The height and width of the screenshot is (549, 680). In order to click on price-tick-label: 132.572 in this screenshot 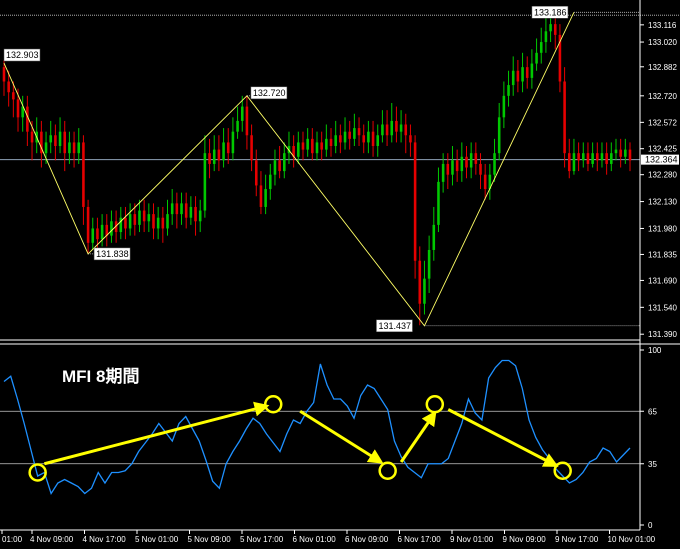, I will do `click(662, 122)`.